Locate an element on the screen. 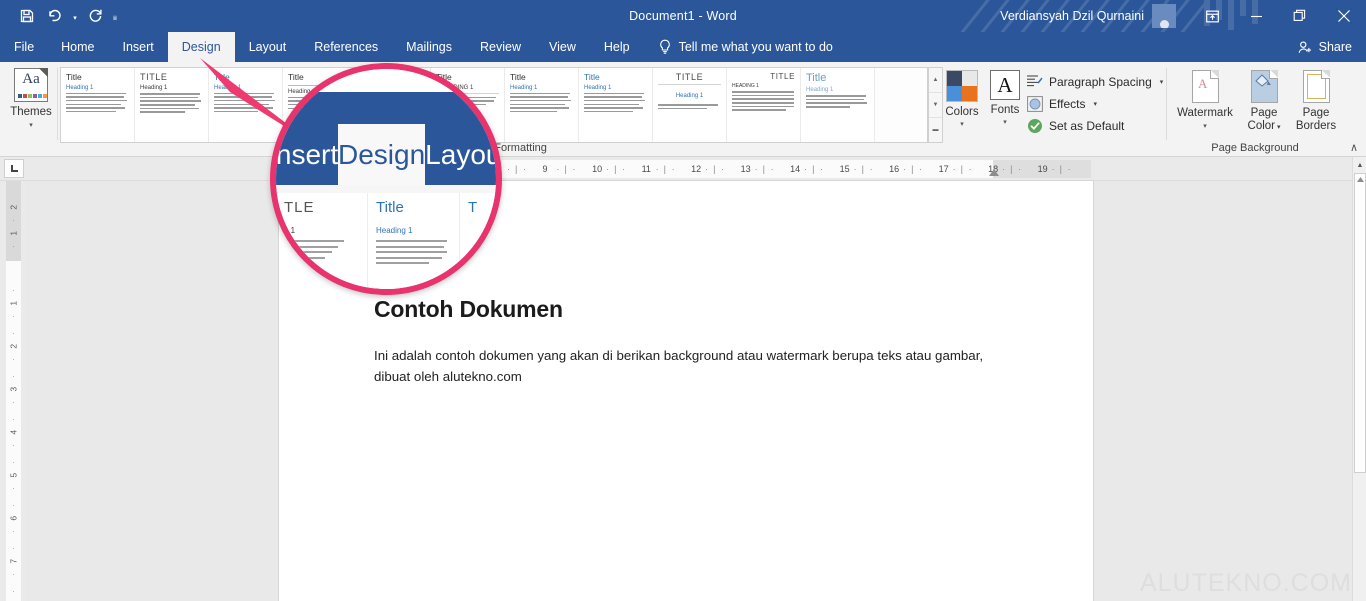  tab-view: View is located at coordinates (562, 47).